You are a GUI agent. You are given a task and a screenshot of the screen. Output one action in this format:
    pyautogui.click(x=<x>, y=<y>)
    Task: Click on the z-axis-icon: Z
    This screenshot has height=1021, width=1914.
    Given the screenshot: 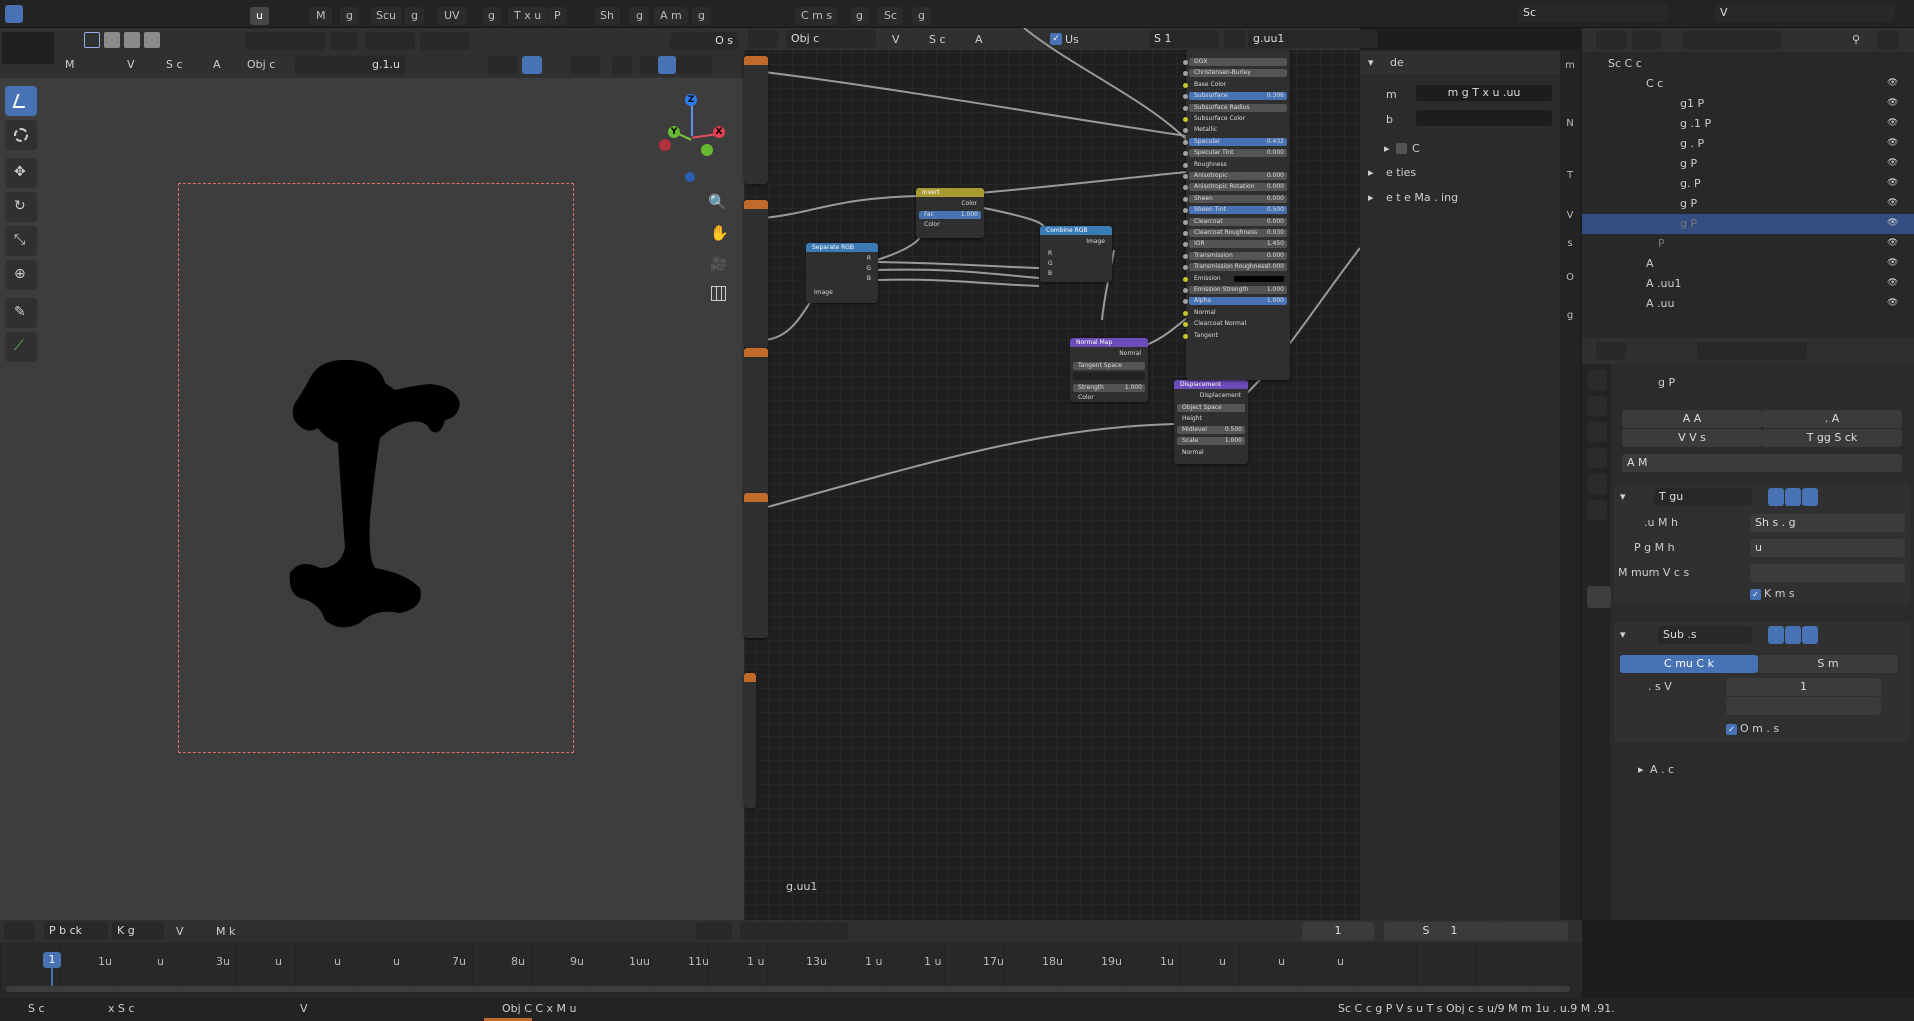 What is the action you would take?
    pyautogui.click(x=691, y=100)
    